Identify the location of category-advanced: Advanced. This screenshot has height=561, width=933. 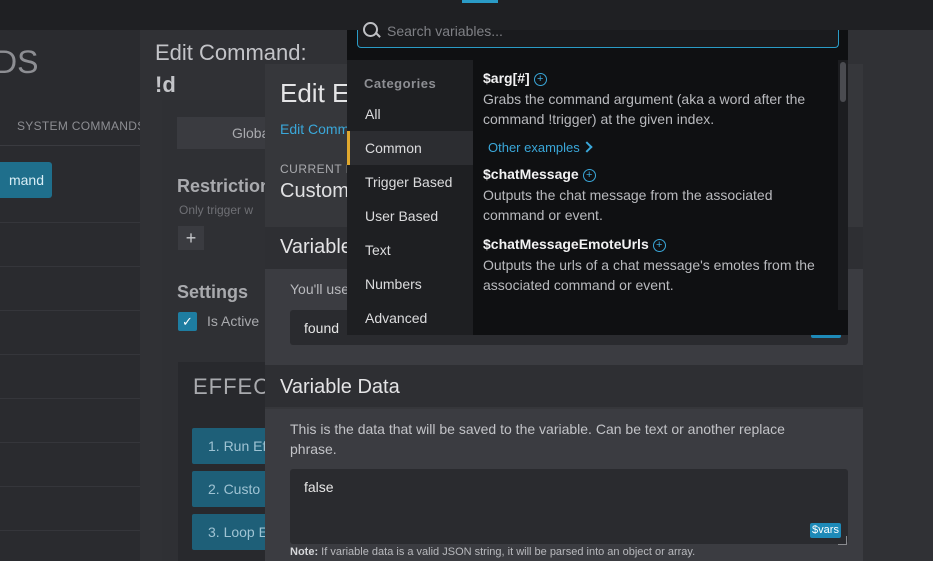
(410, 318).